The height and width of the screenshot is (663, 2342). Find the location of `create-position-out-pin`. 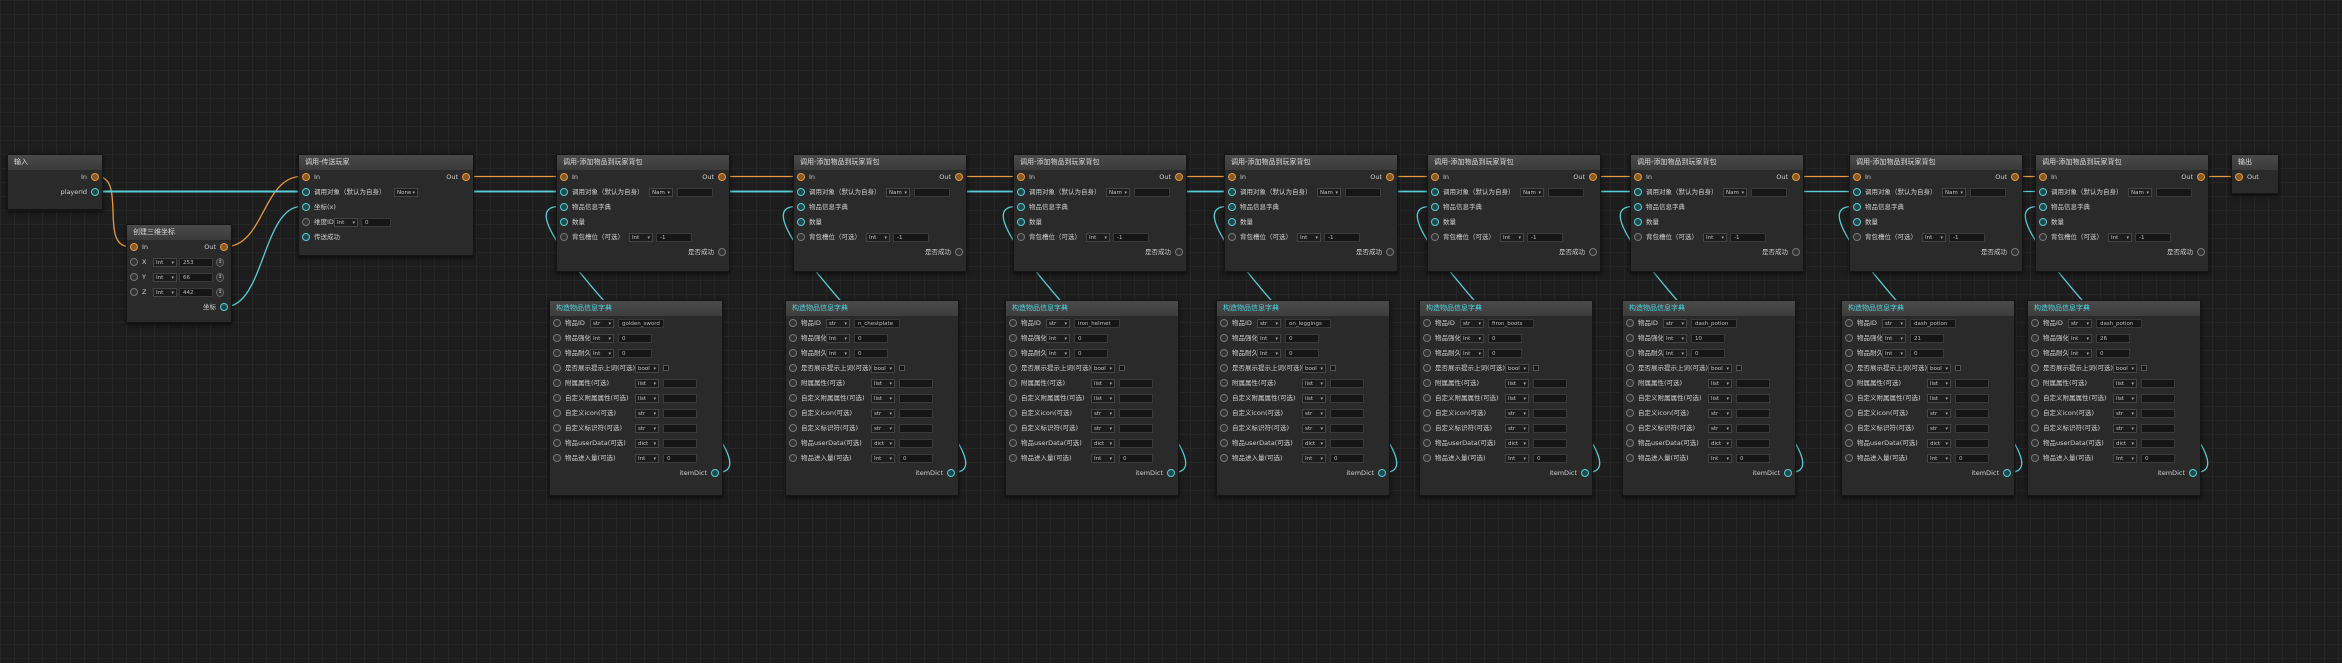

create-position-out-pin is located at coordinates (224, 247).